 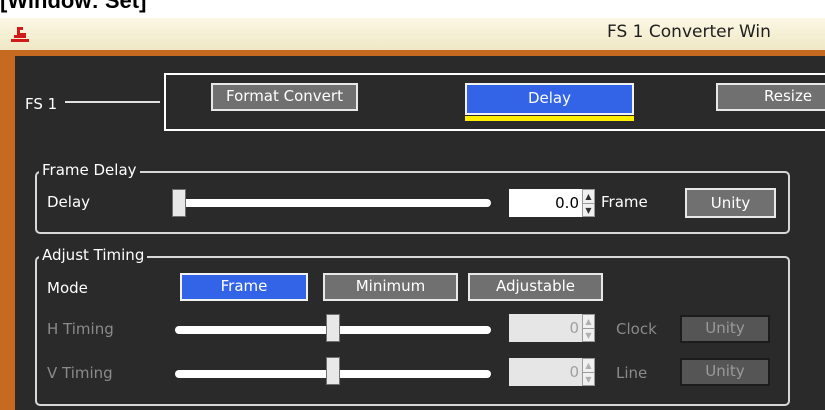 What do you see at coordinates (244, 287) in the screenshot?
I see `mode-frame-button: Frame` at bounding box center [244, 287].